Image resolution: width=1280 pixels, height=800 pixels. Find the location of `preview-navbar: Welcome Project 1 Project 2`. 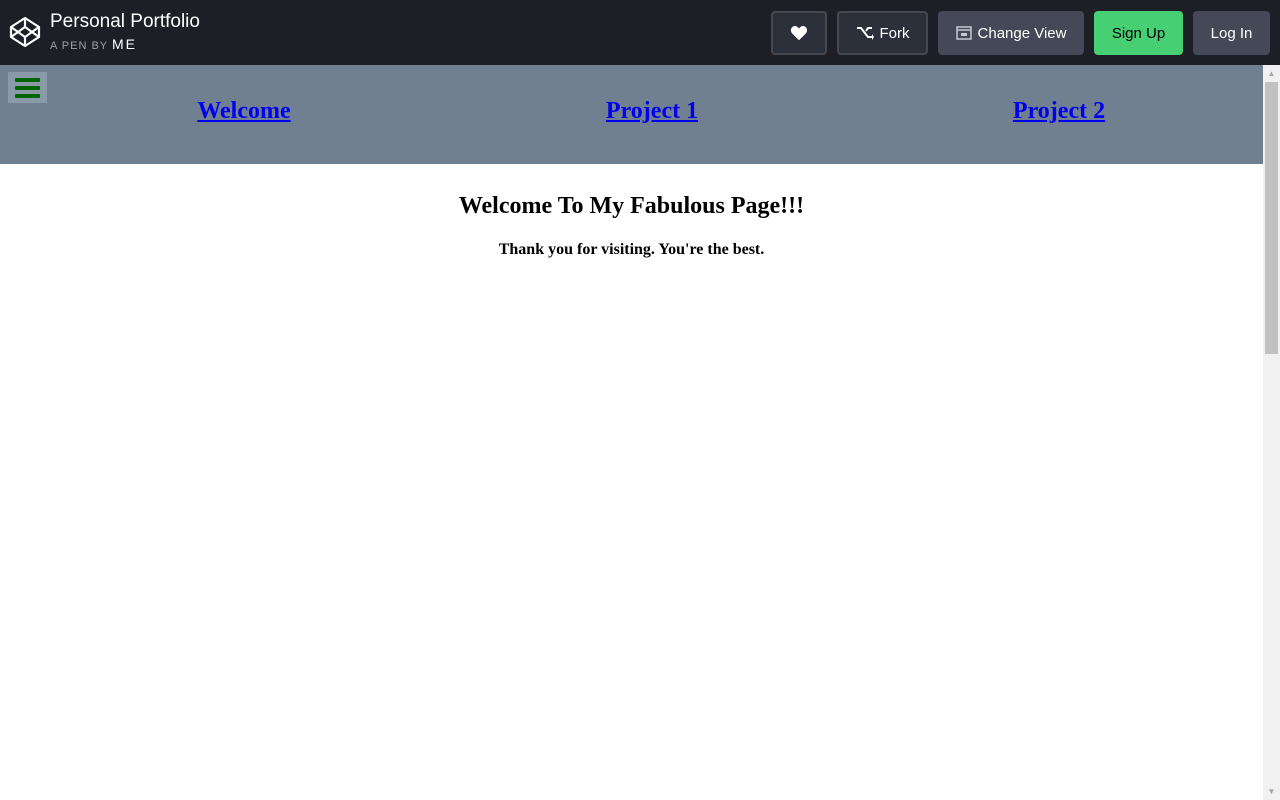

preview-navbar: Welcome Project 1 Project 2 is located at coordinates (631, 114).